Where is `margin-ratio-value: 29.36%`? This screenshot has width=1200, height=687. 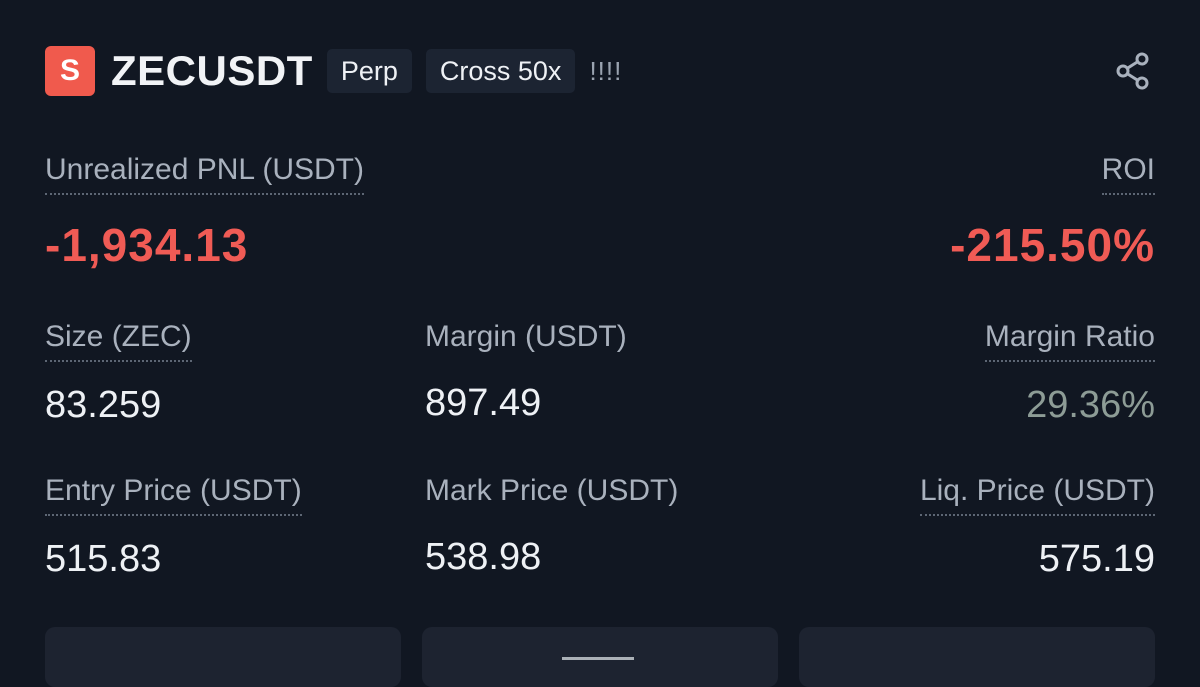
margin-ratio-value: 29.36% is located at coordinates (1090, 405).